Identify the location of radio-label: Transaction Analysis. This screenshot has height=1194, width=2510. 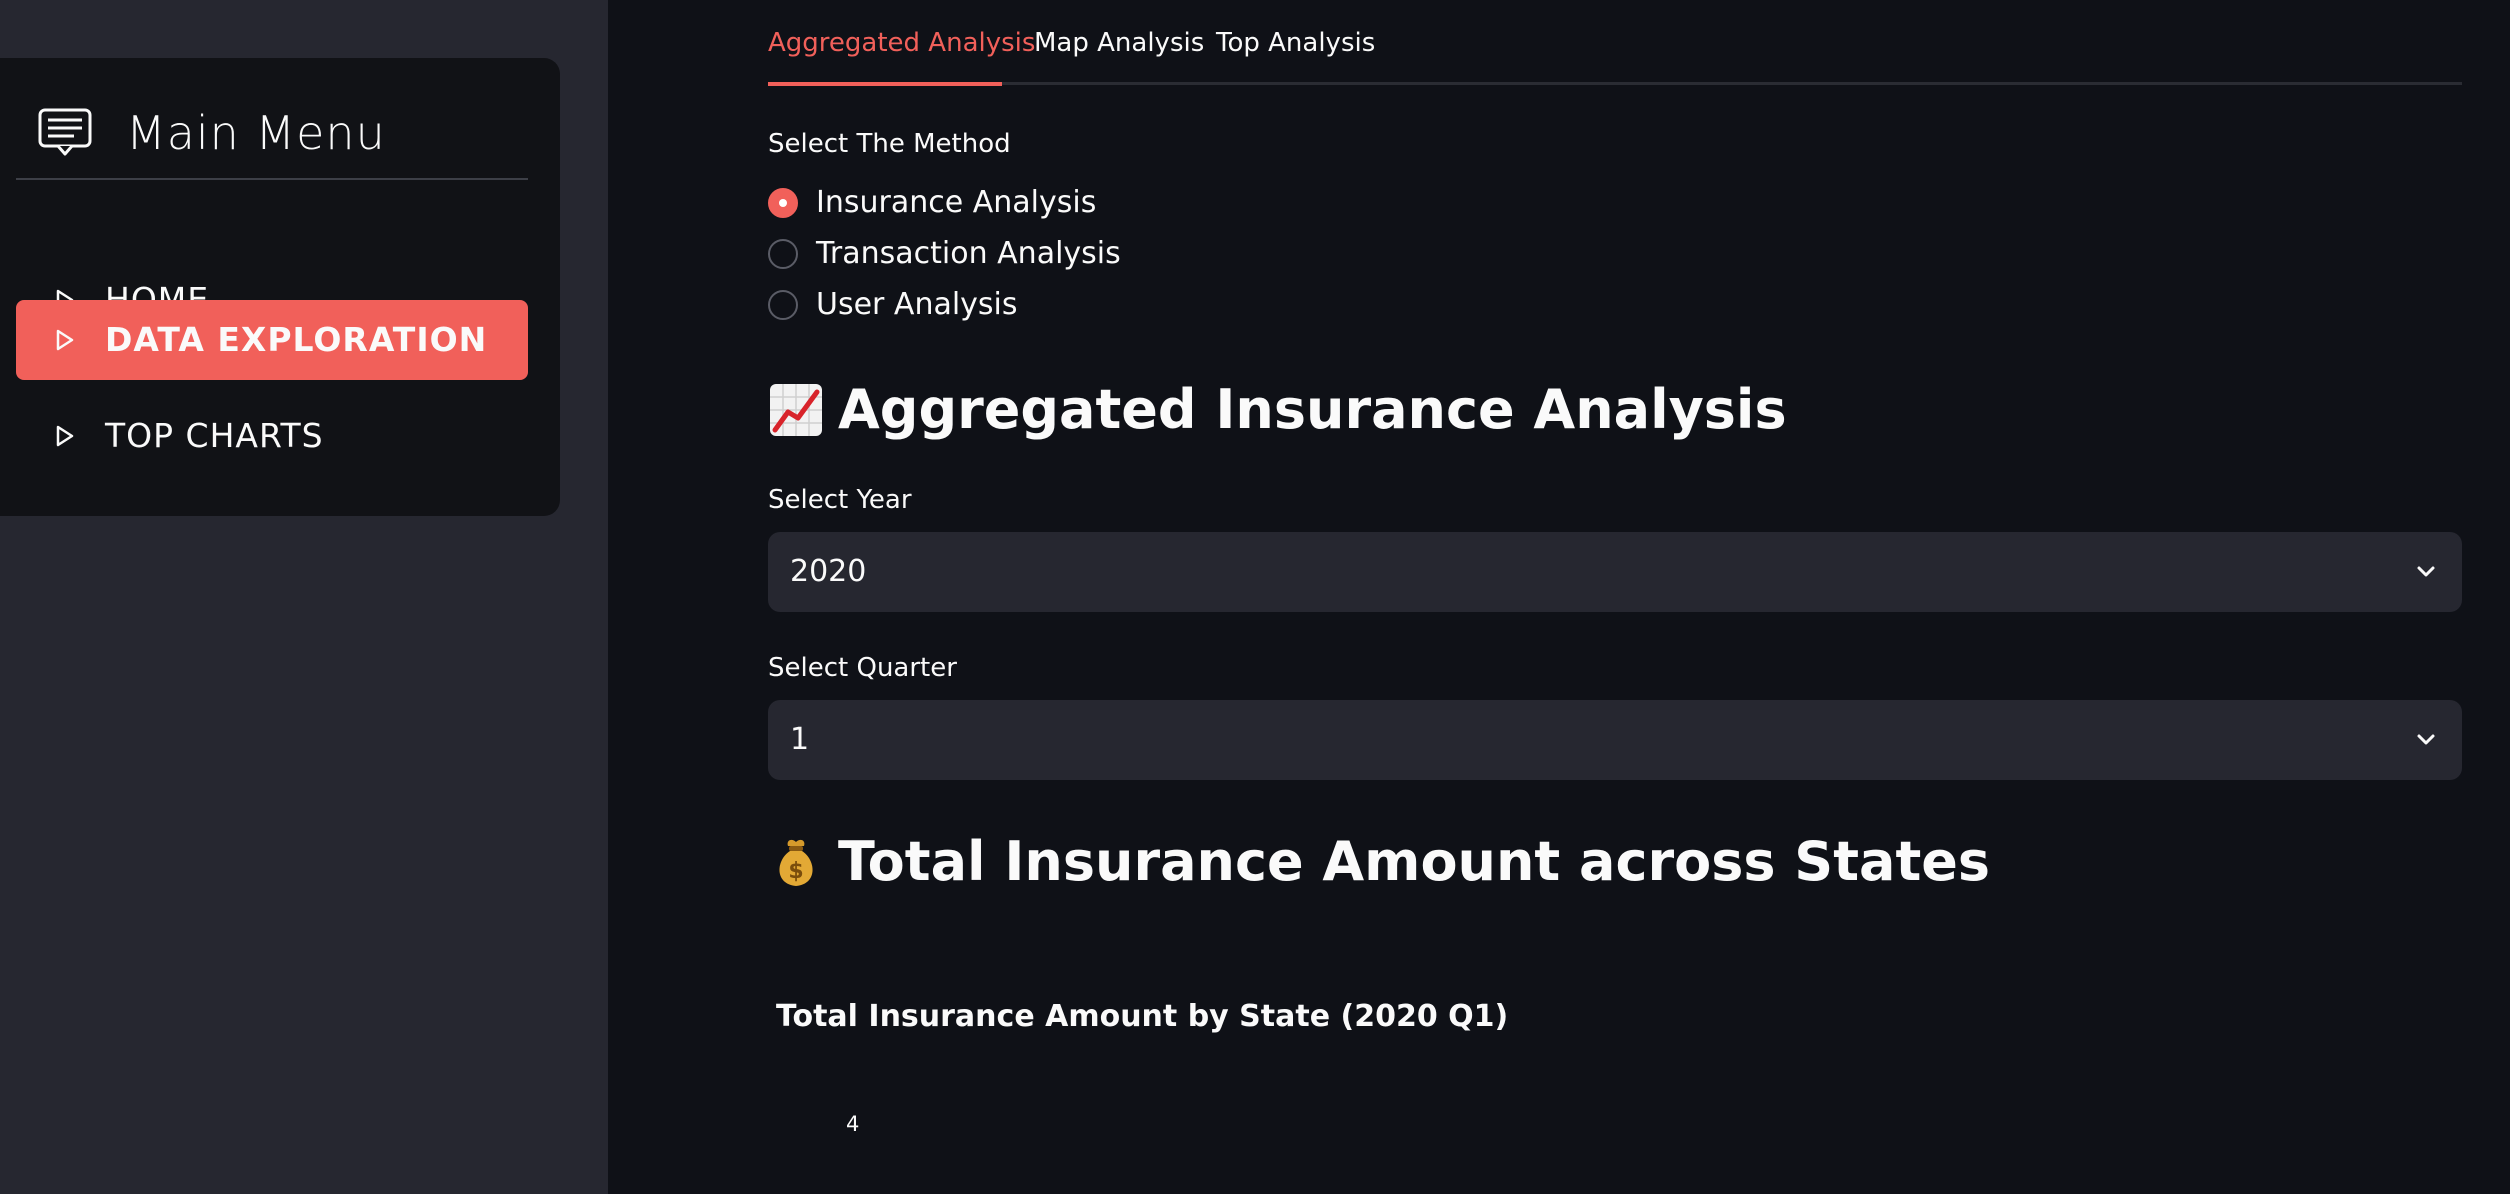
(968, 253).